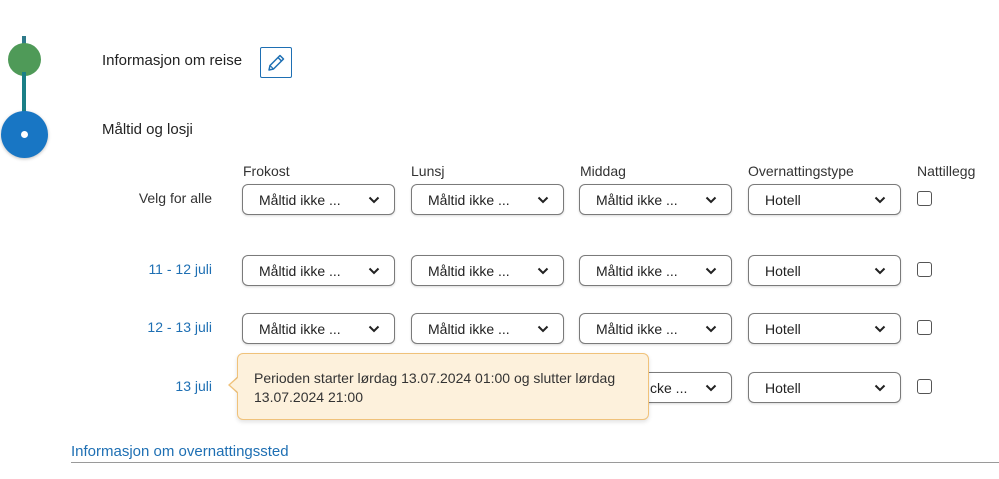 The height and width of the screenshot is (479, 999). What do you see at coordinates (172, 60) in the screenshot?
I see `step-title-travel-info: Informasjon om reise` at bounding box center [172, 60].